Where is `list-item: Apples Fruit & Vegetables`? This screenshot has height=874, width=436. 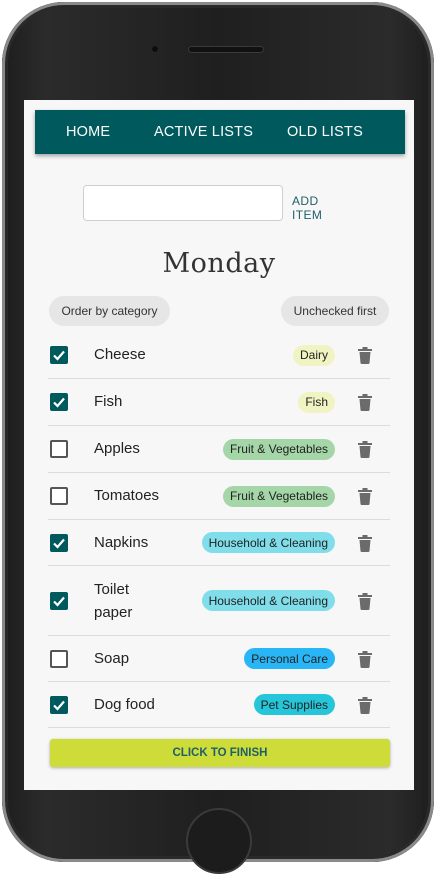 list-item: Apples Fruit & Vegetables is located at coordinates (219, 449).